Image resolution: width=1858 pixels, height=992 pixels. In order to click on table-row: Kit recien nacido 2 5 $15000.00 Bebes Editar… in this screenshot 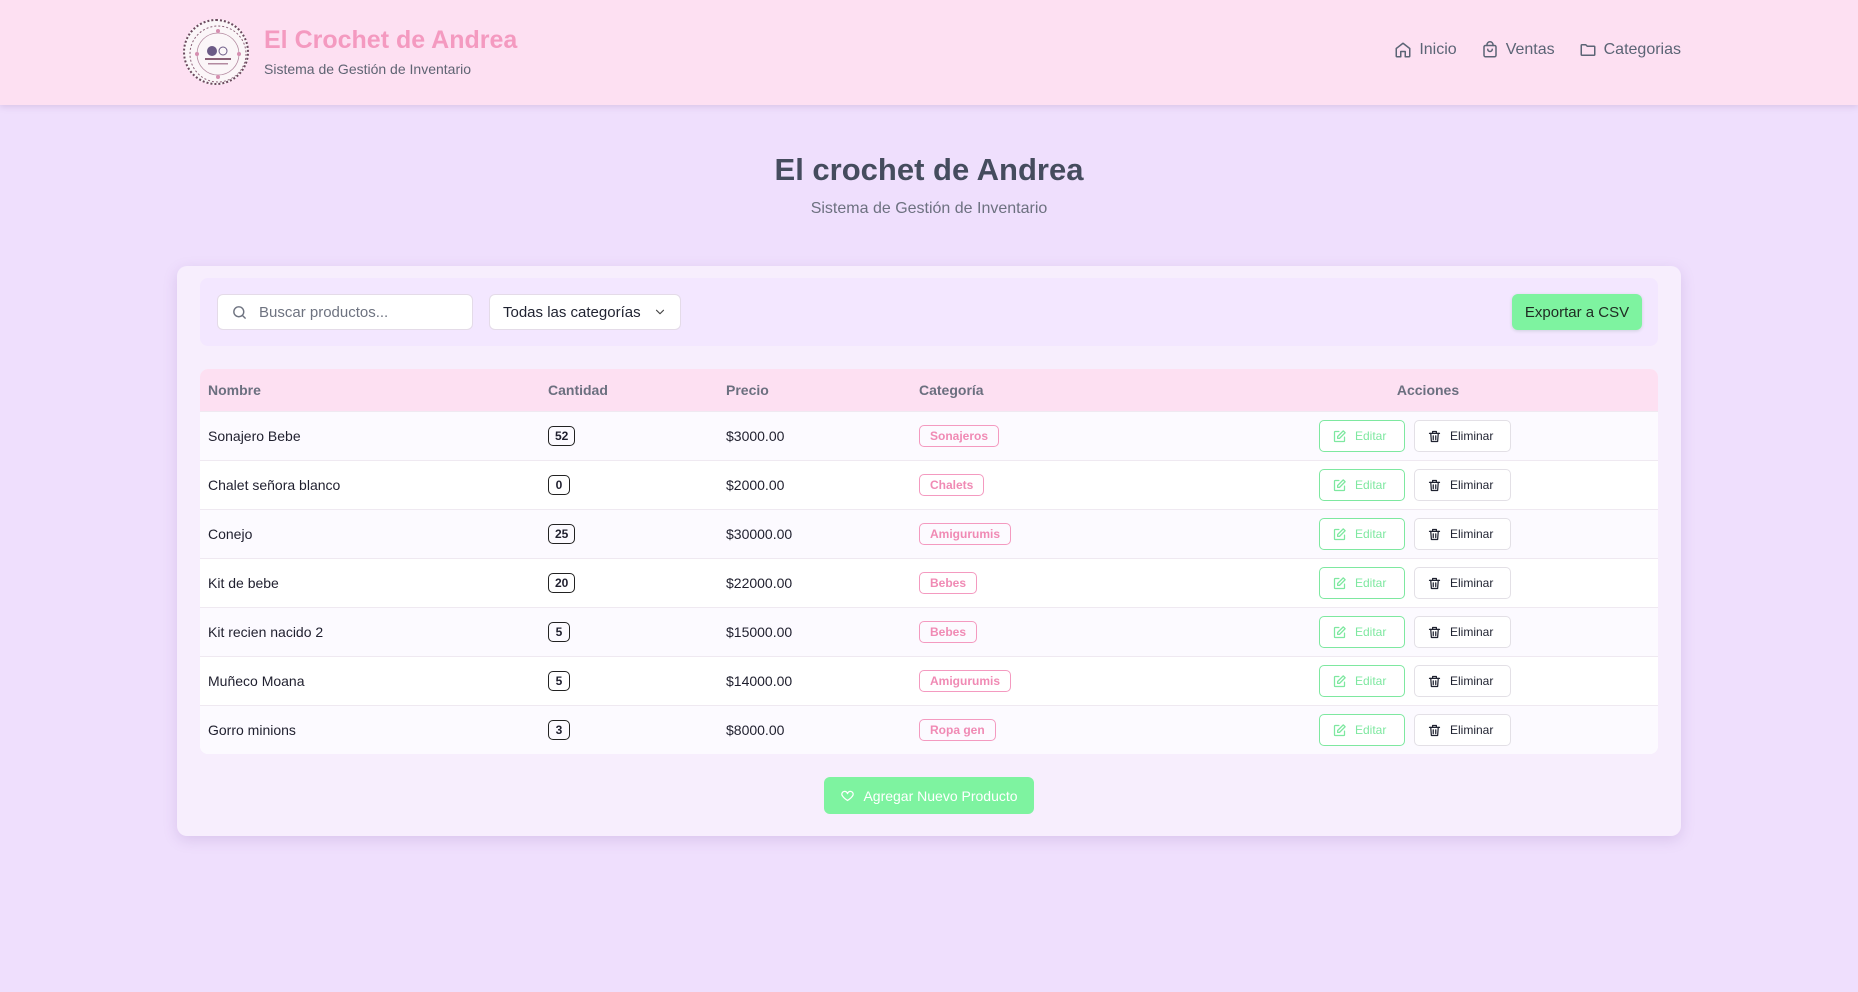, I will do `click(929, 631)`.